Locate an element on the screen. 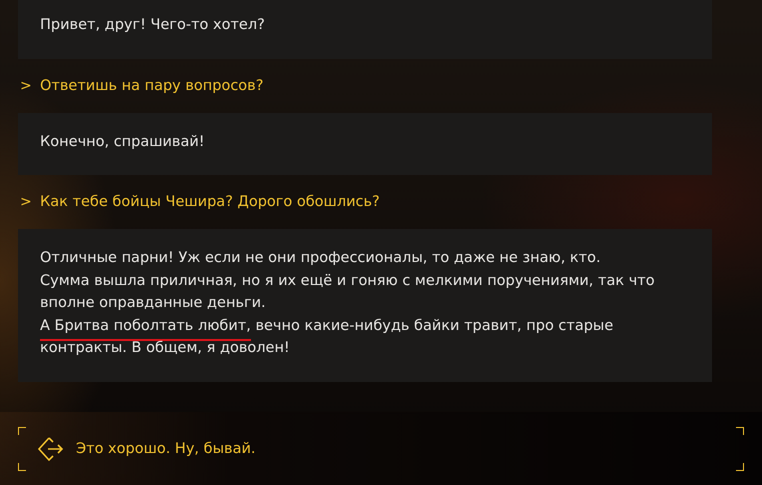 Image resolution: width=762 pixels, height=485 pixels. exit-icon is located at coordinates (50, 448).